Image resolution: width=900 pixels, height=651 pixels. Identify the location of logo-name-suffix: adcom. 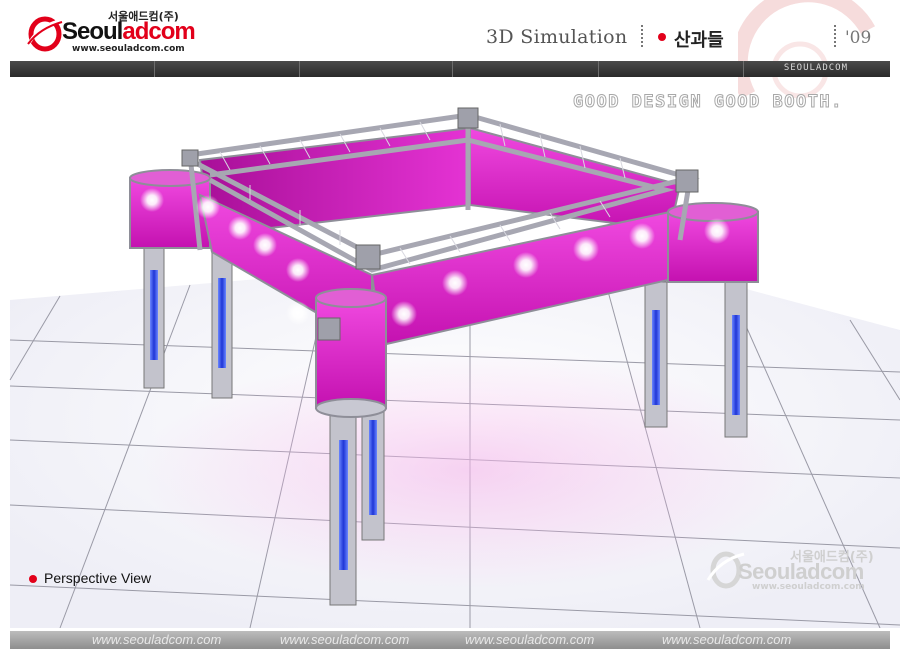
(158, 31).